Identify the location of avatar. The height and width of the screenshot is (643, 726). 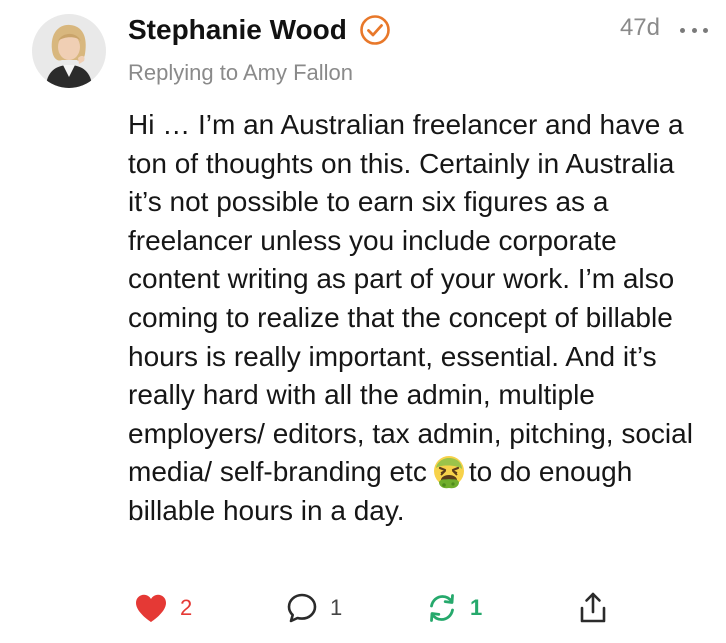
(69, 51).